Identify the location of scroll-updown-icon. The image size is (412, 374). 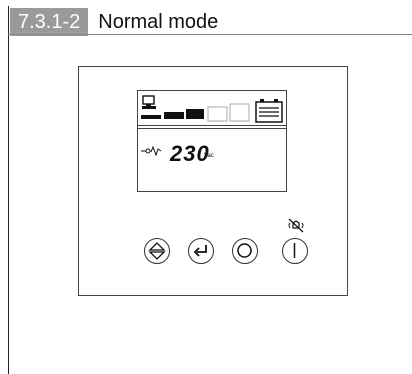
(157, 251).